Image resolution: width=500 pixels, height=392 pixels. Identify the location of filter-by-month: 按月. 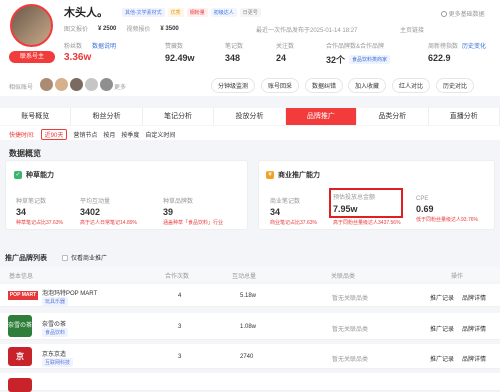
(109, 134).